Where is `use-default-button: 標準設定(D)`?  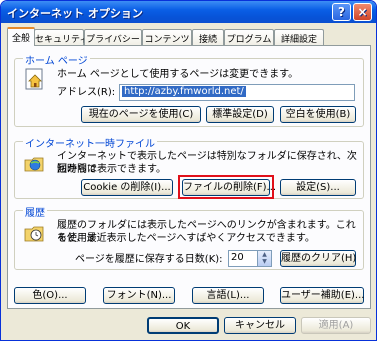 use-default-button: 標準設定(D) is located at coordinates (240, 114).